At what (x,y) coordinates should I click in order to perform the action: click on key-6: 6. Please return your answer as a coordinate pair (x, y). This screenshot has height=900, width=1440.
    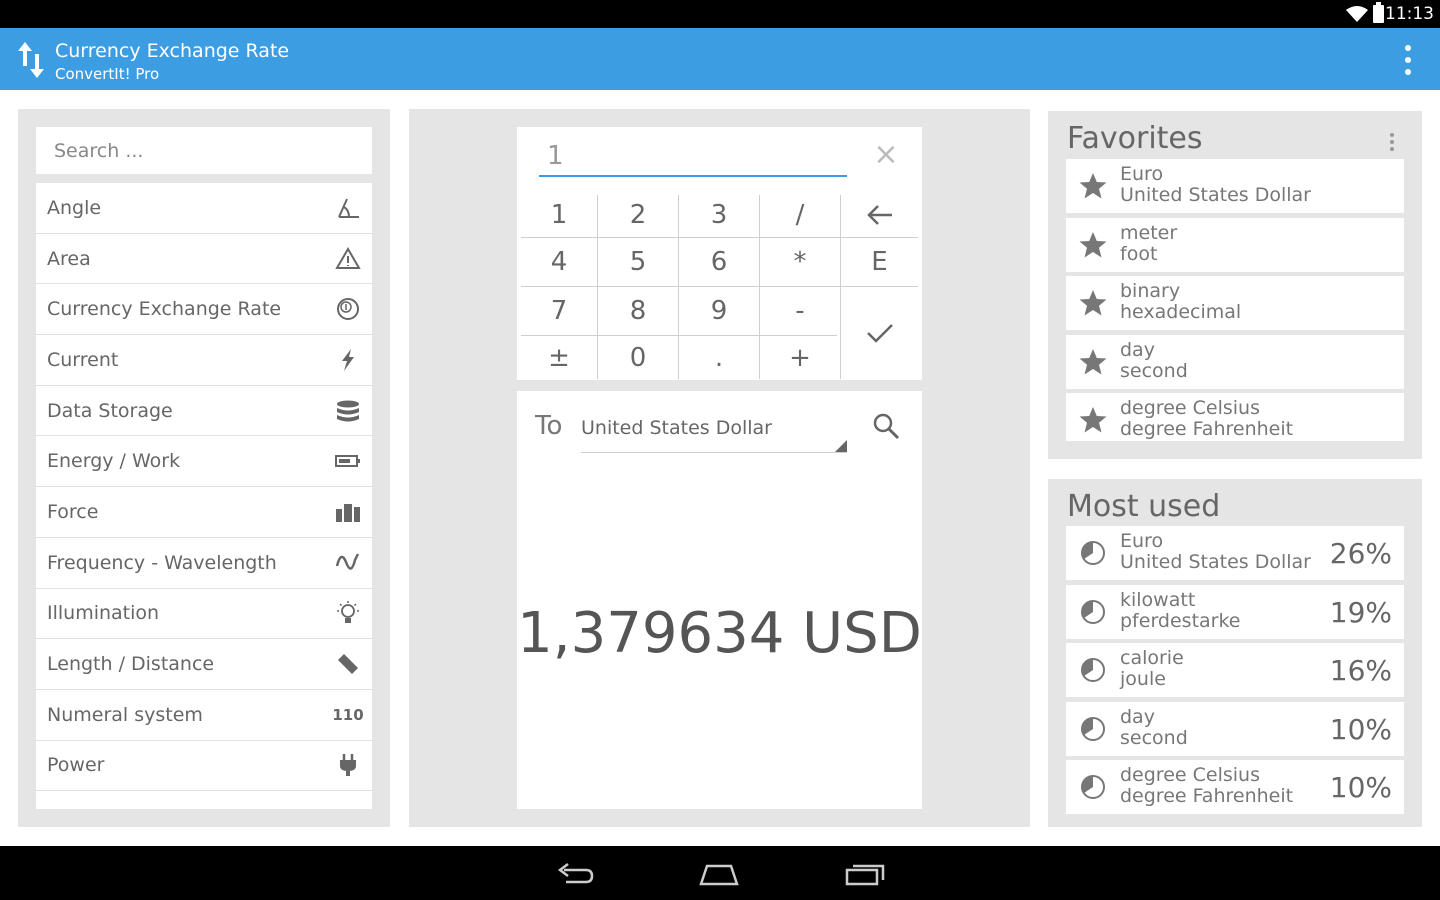
    Looking at the image, I should click on (719, 262).